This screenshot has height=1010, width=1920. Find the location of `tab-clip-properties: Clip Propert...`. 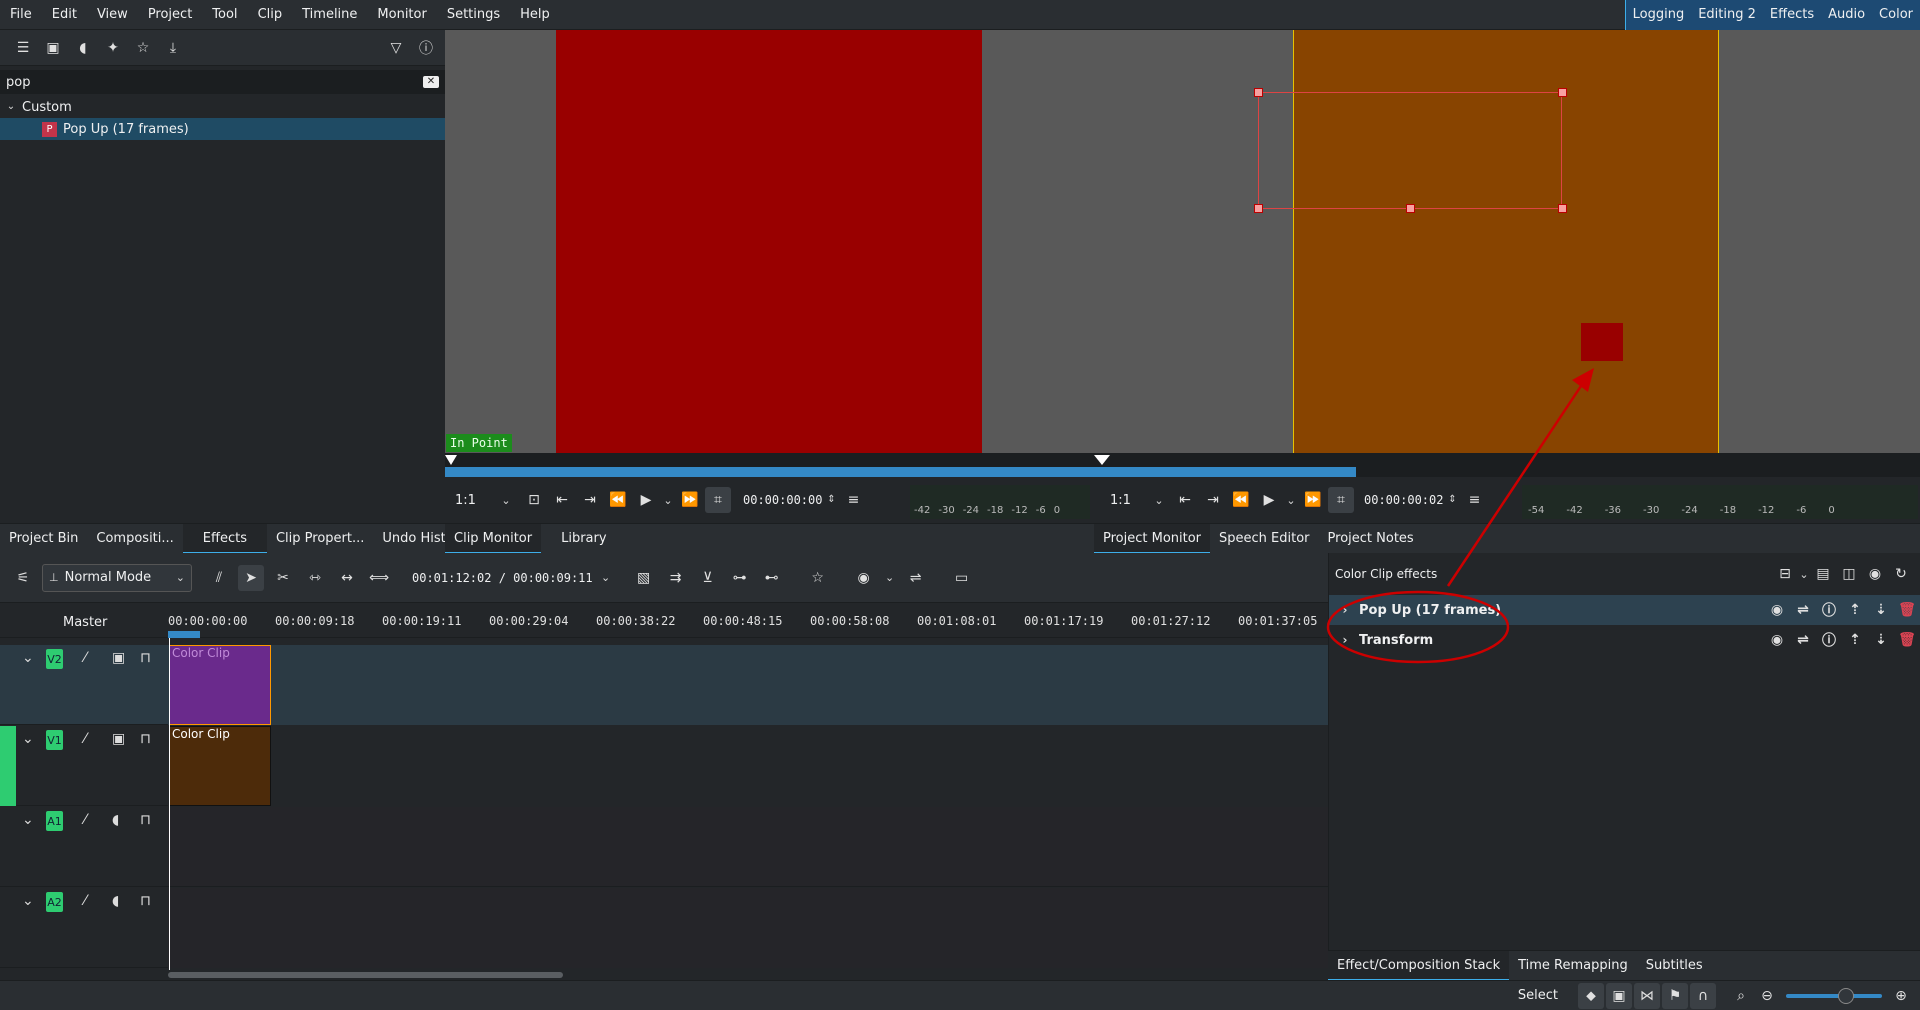

tab-clip-properties: Clip Propert... is located at coordinates (320, 539).